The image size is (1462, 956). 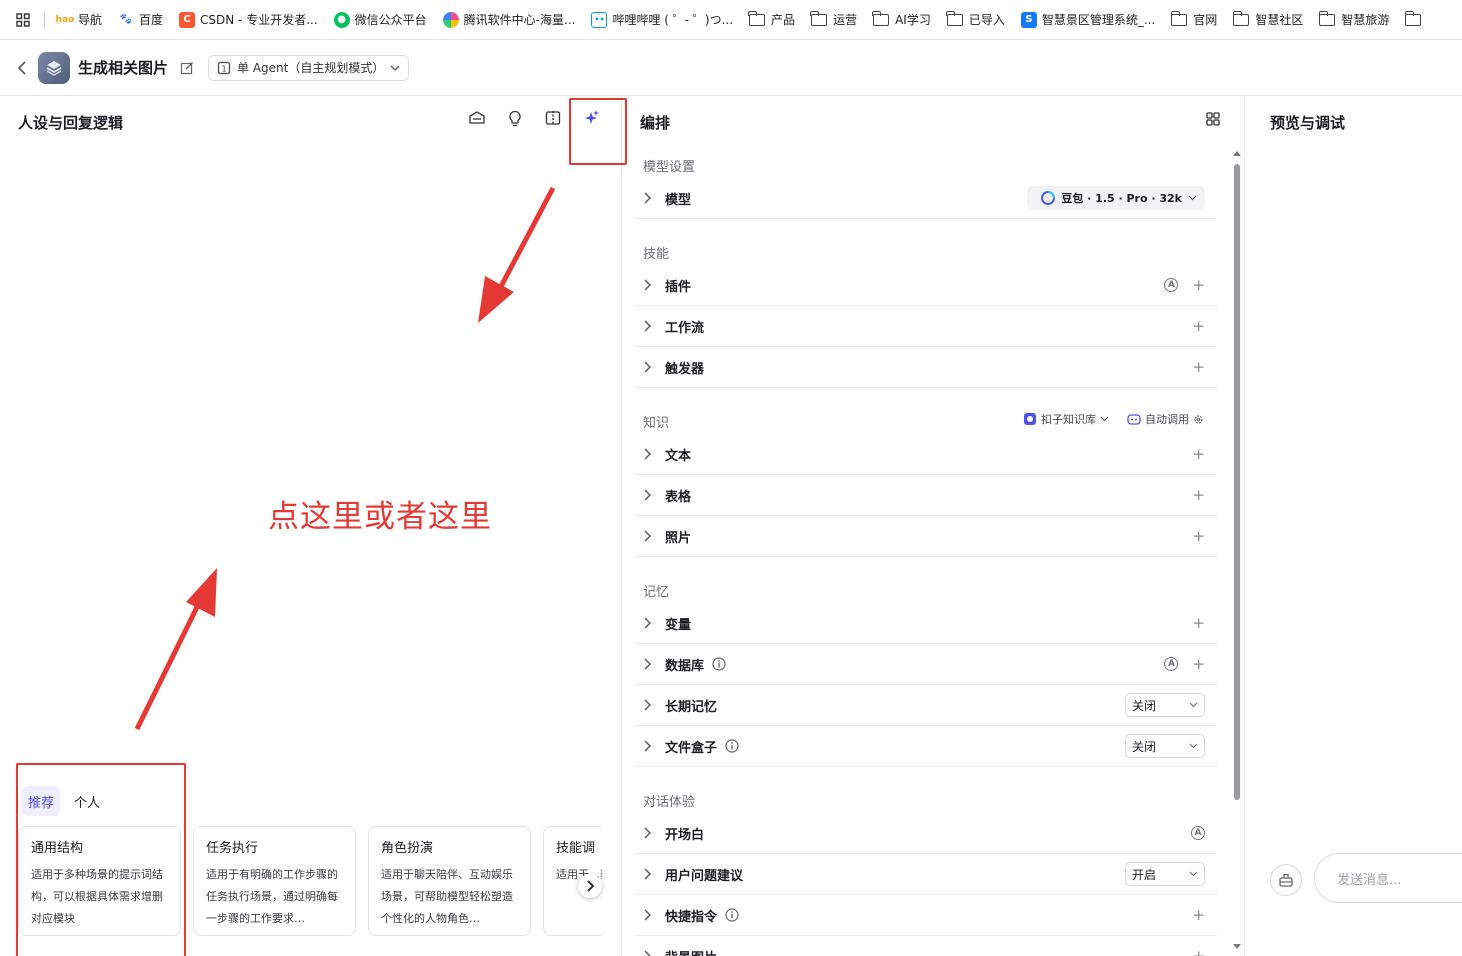 What do you see at coordinates (926, 746) in the screenshot?
I see `row-file-box: 文件盒子 关闭` at bounding box center [926, 746].